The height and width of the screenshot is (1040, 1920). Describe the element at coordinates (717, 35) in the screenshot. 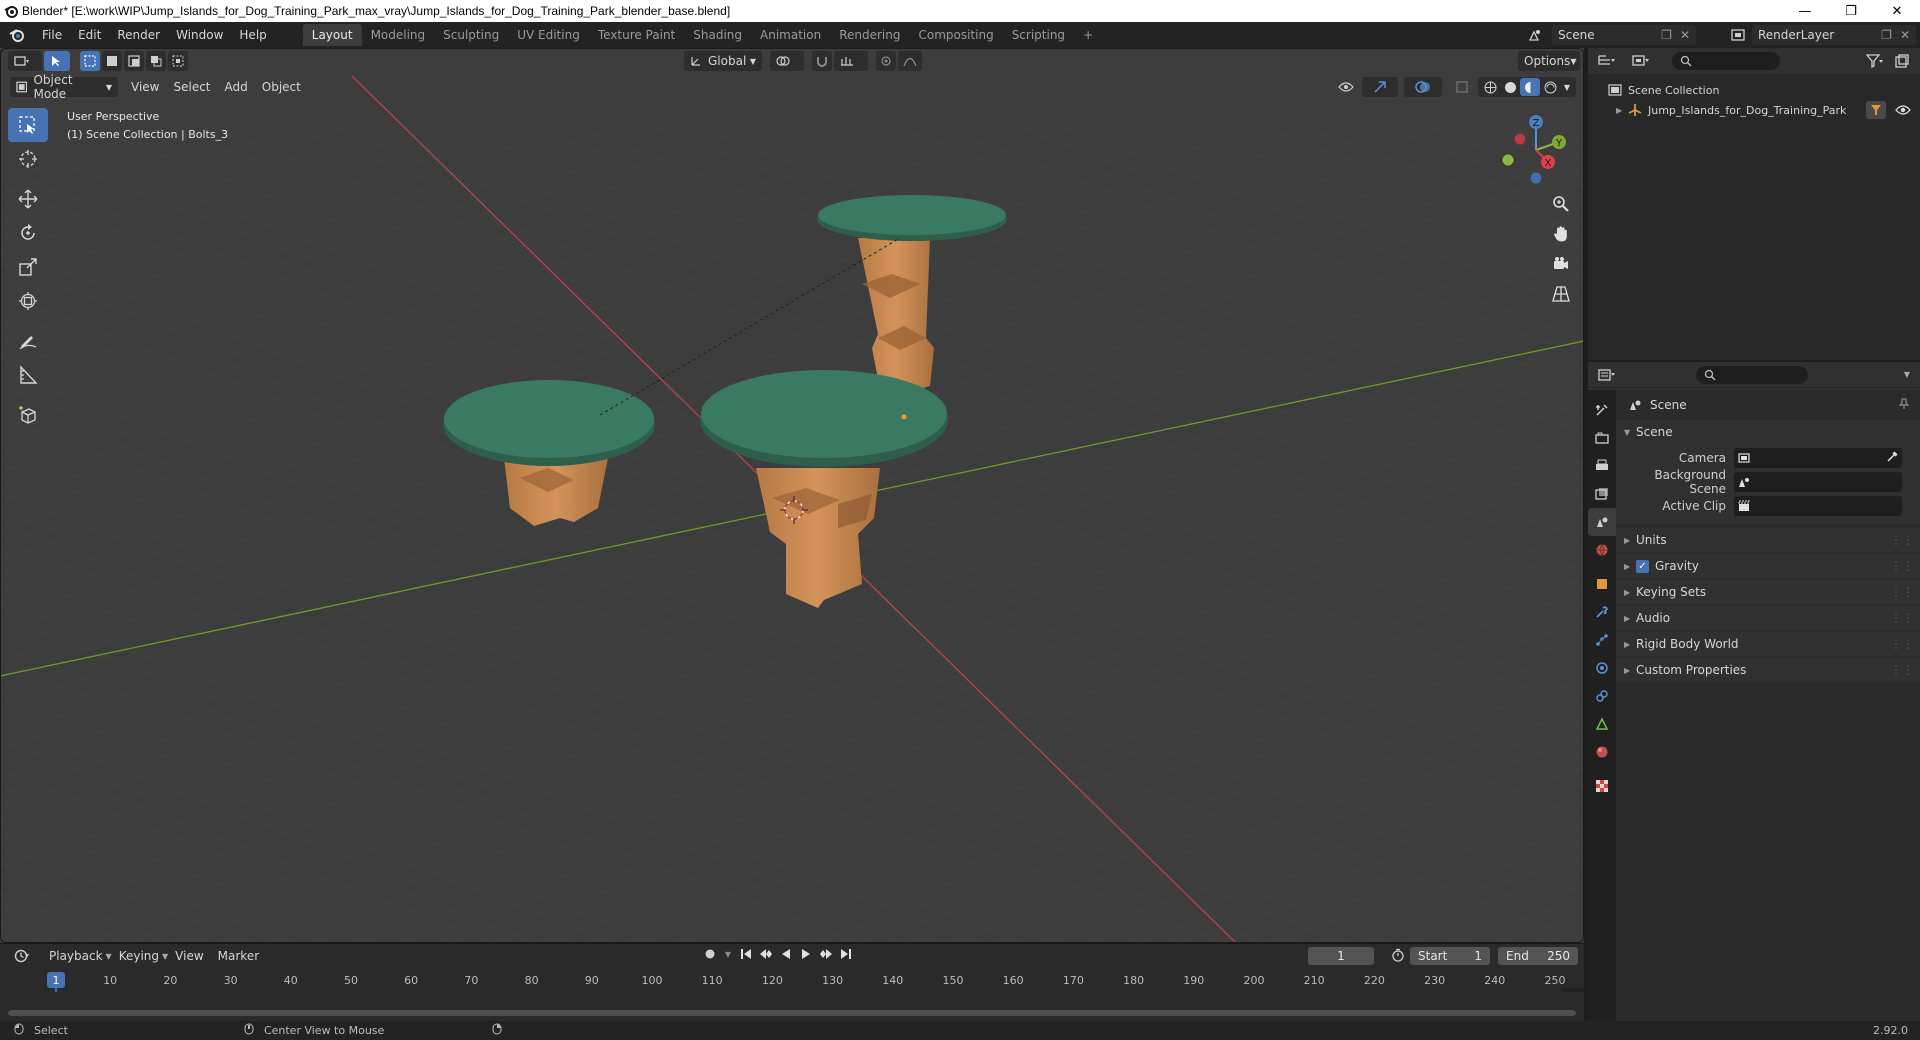

I see `tab-shading: Shading` at that location.